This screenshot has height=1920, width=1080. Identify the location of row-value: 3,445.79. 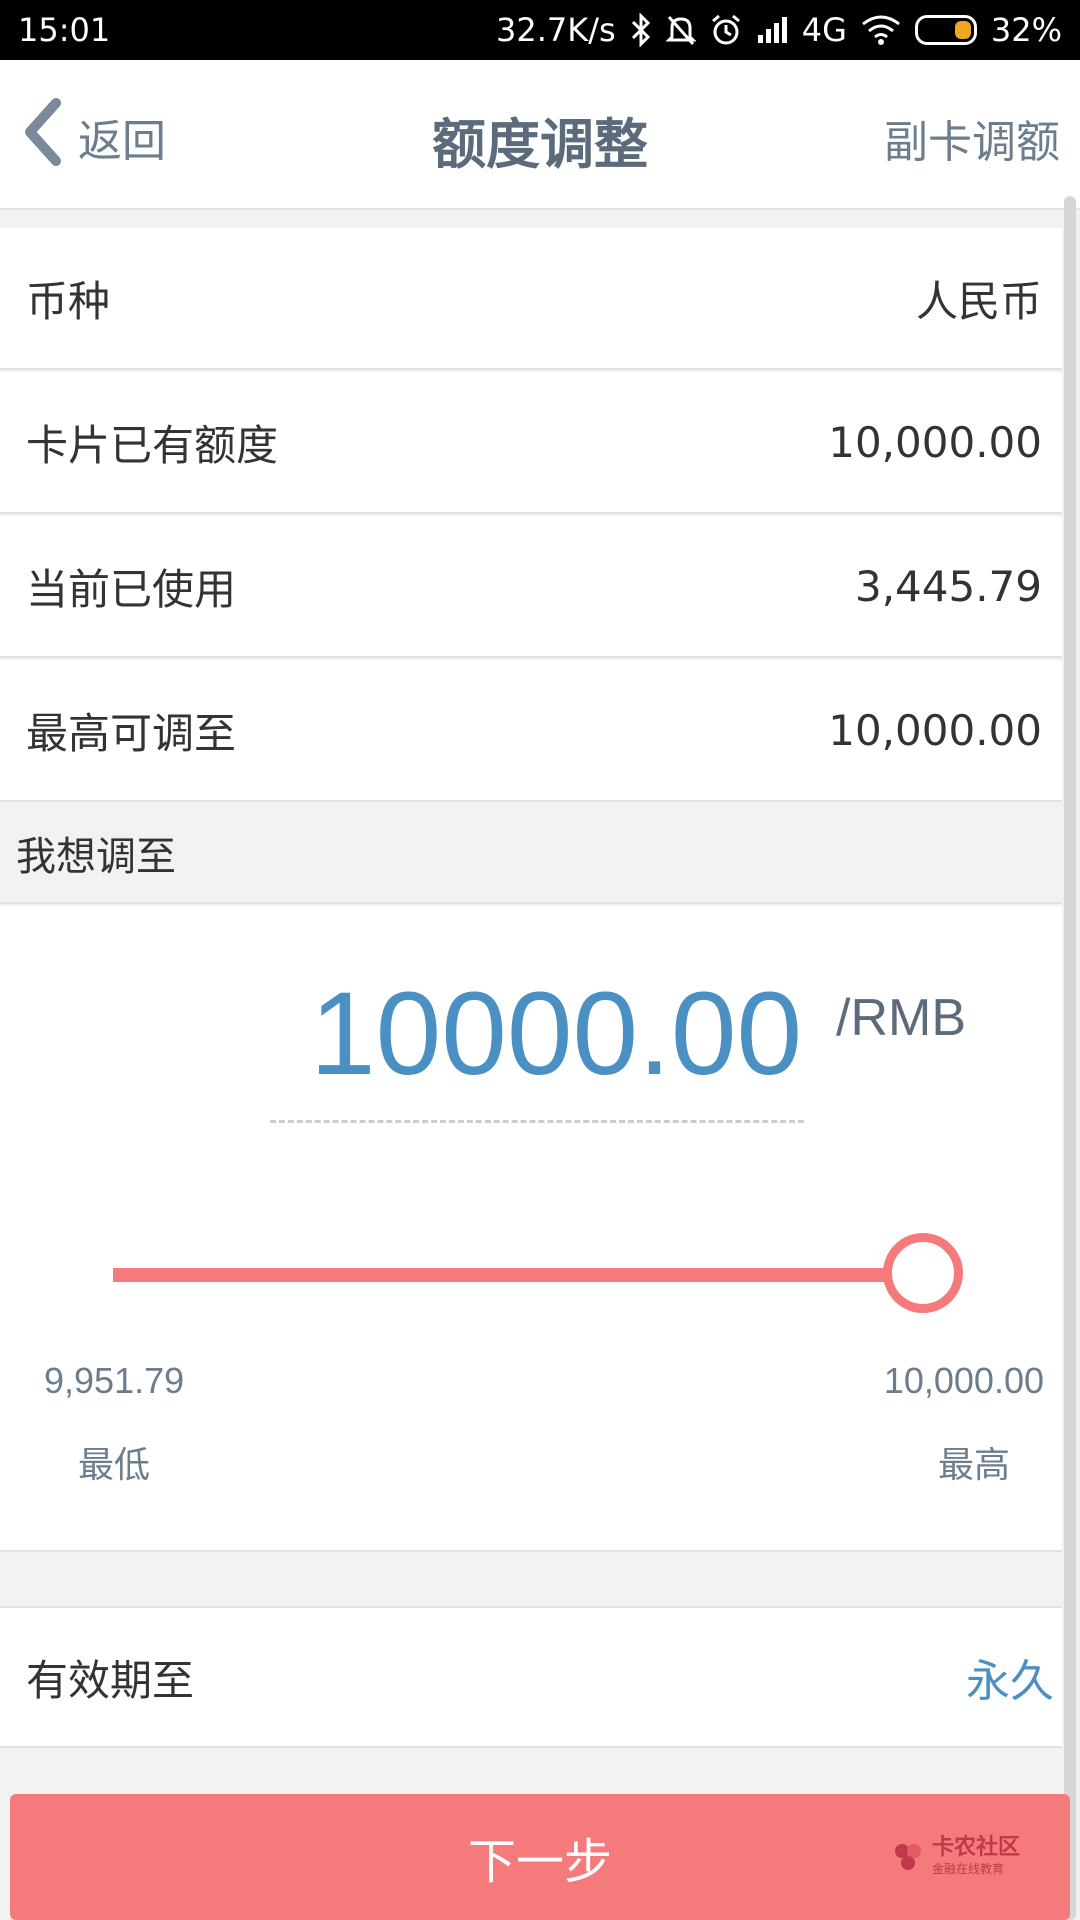
(948, 586).